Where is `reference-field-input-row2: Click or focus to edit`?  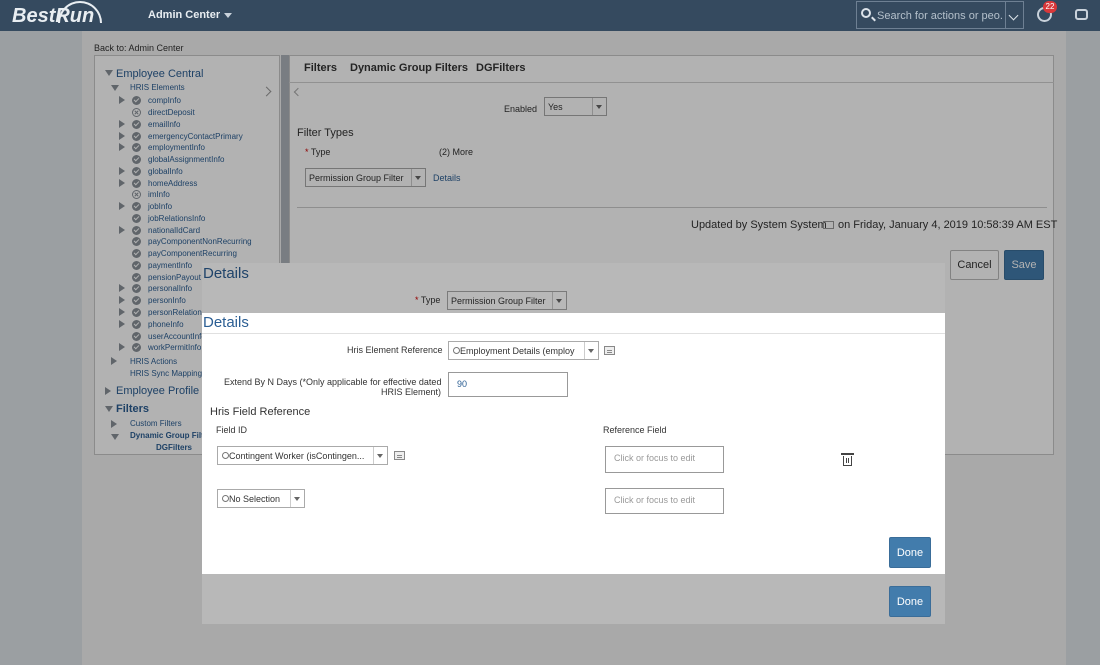
reference-field-input-row2: Click or focus to edit is located at coordinates (664, 501).